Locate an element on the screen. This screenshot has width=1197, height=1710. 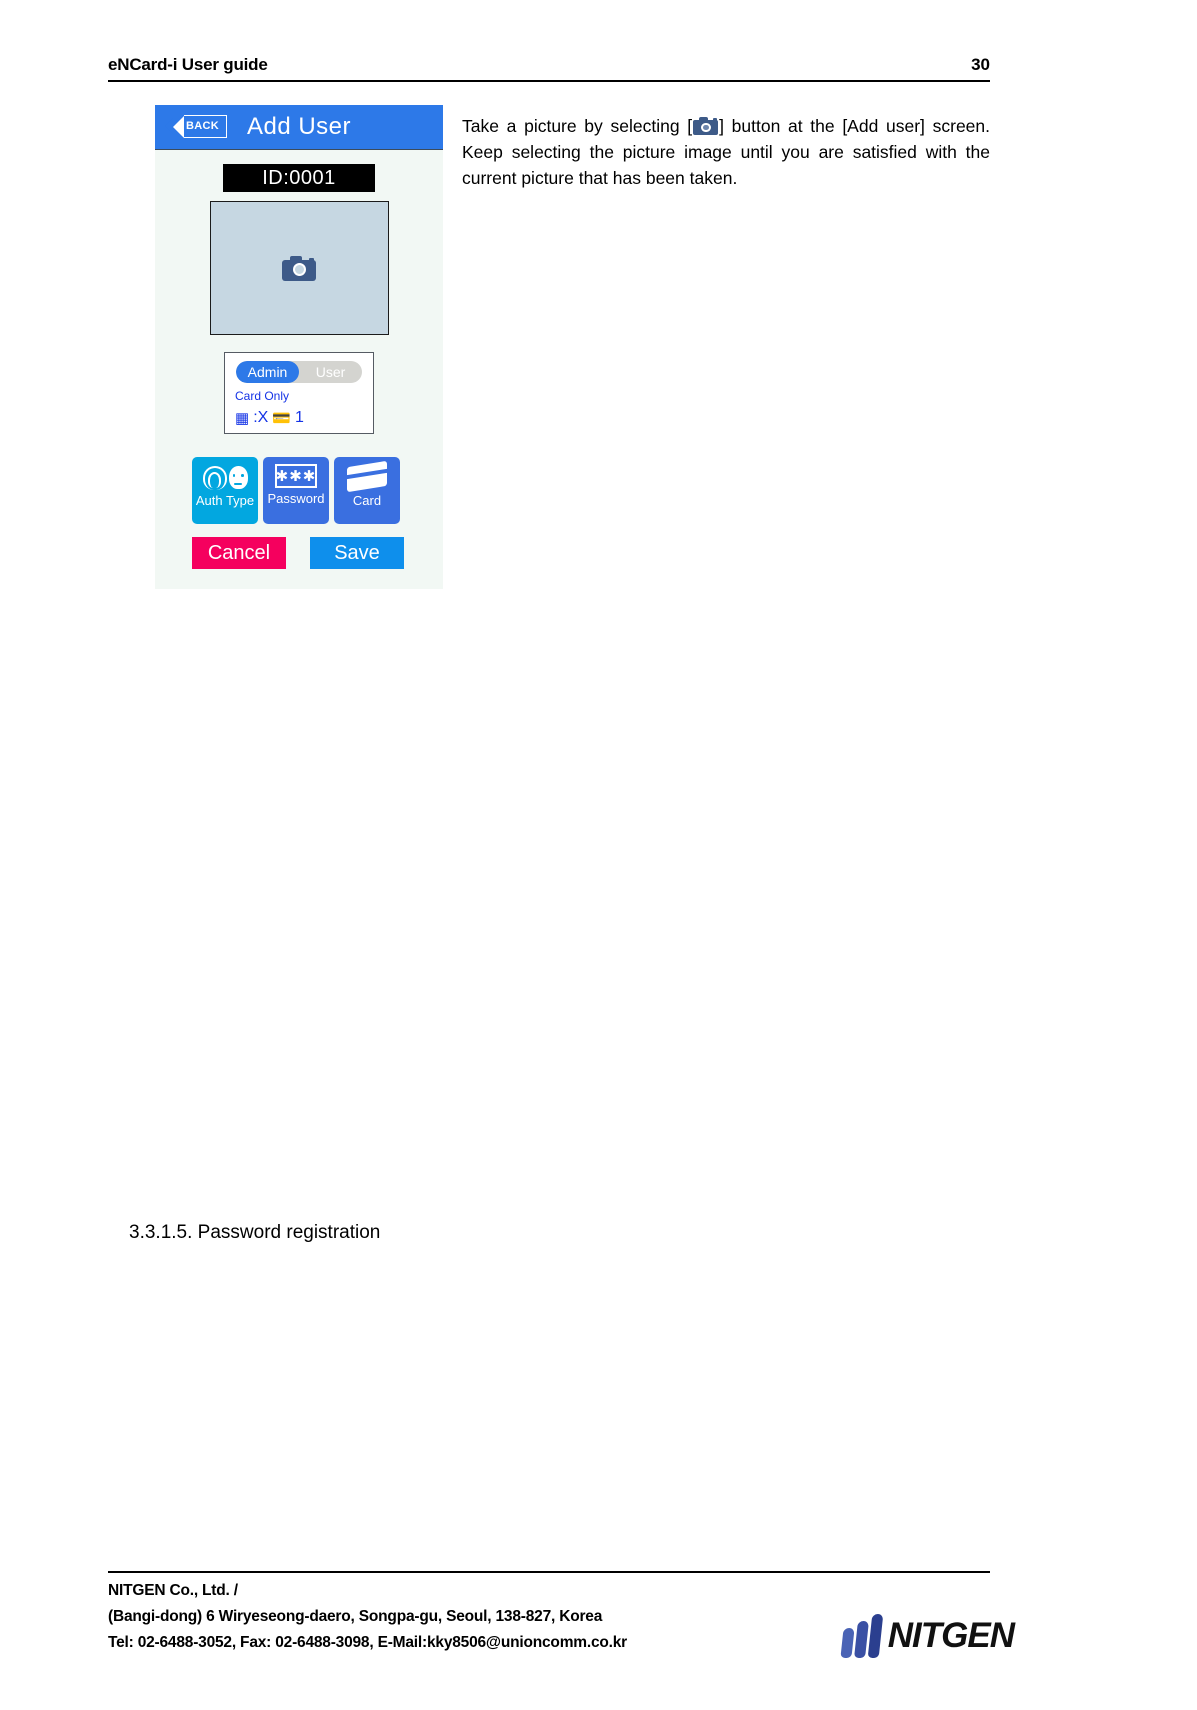
footer-company-line: NITGEN Co., Ltd. / is located at coordinates (173, 1590).